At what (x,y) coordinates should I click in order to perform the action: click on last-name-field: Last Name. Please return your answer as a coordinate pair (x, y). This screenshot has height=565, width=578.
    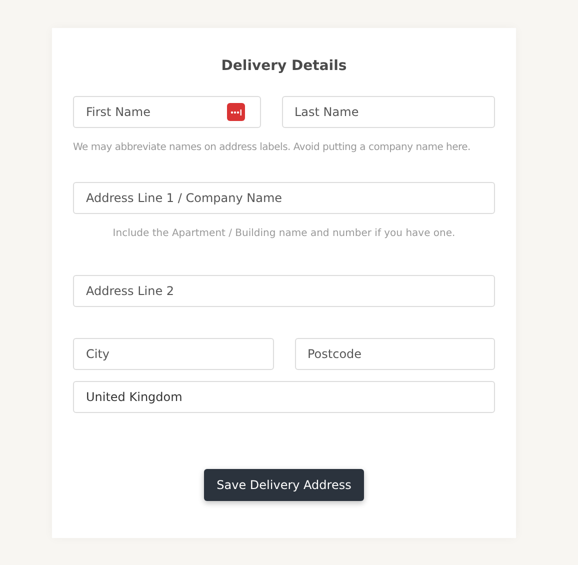
    Looking at the image, I should click on (388, 112).